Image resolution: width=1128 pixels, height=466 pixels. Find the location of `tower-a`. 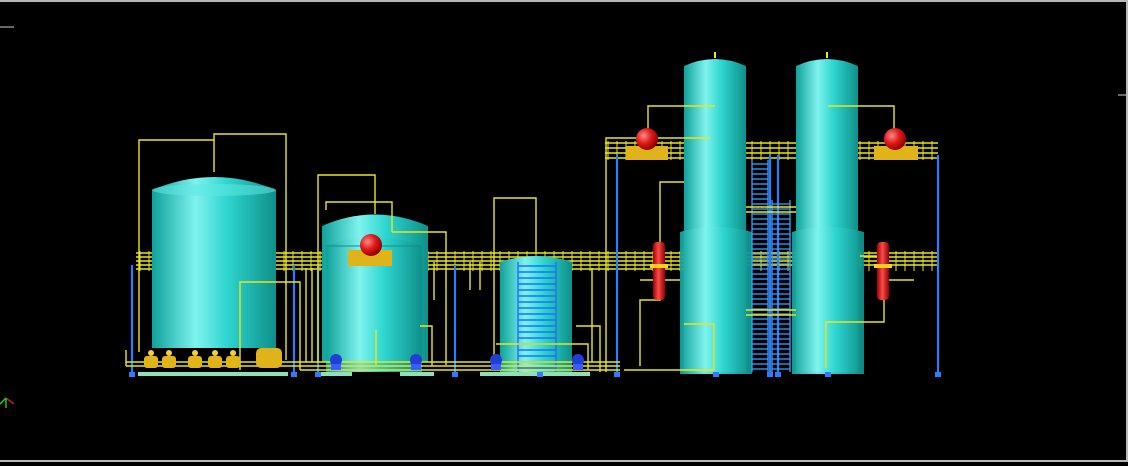

tower-a is located at coordinates (716, 213).